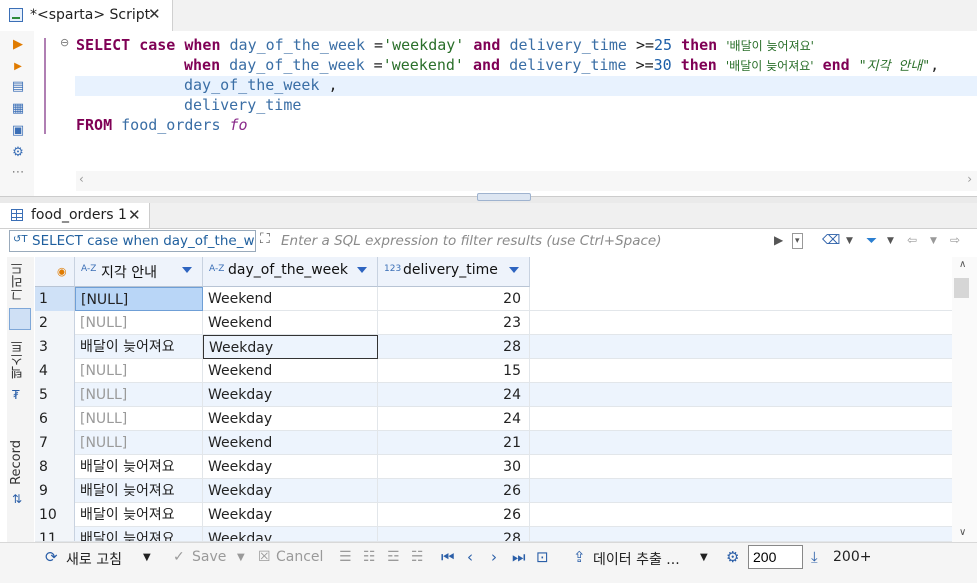 The width and height of the screenshot is (977, 583). What do you see at coordinates (454, 272) in the screenshot?
I see `column-header-delivery-time: 123 delivery_time` at bounding box center [454, 272].